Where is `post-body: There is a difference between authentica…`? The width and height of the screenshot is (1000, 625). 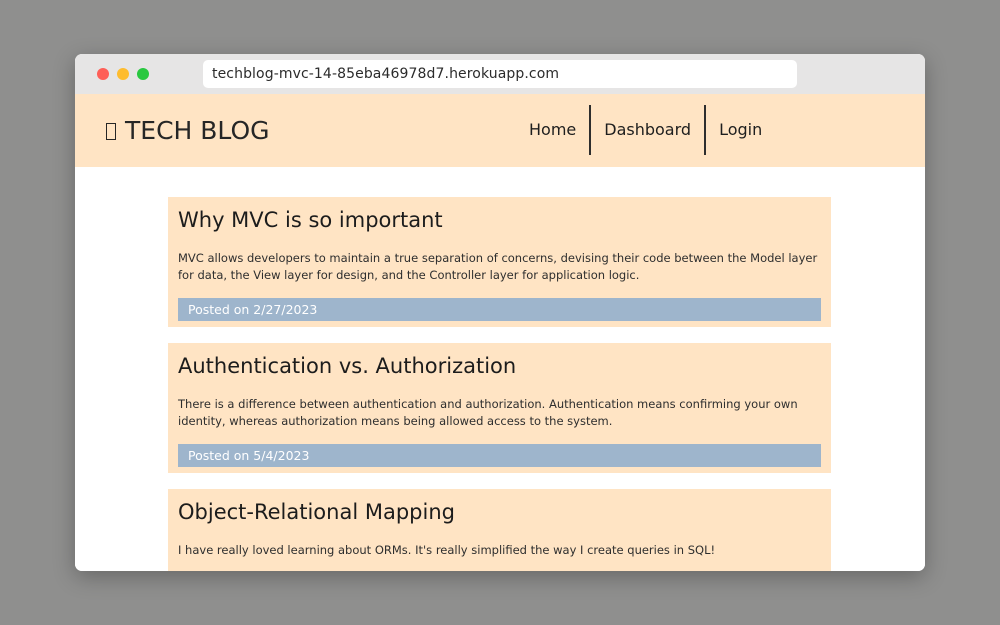 post-body: There is a difference between authentica… is located at coordinates (488, 412).